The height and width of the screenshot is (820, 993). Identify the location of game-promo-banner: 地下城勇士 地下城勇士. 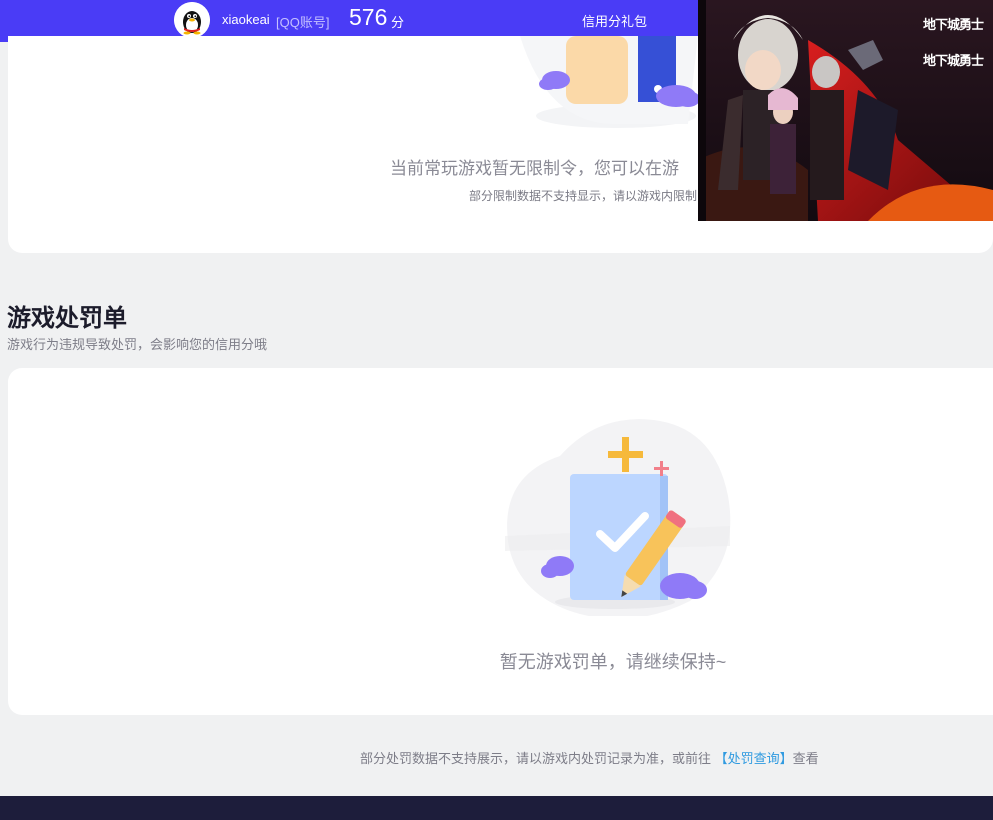
(845, 110).